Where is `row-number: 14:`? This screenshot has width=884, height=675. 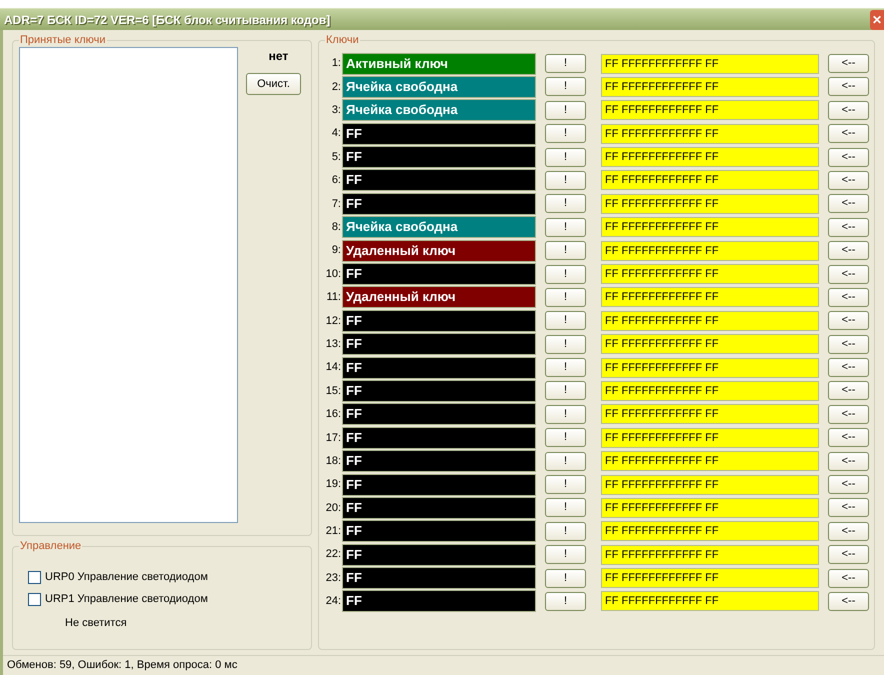
row-number: 14: is located at coordinates (333, 368).